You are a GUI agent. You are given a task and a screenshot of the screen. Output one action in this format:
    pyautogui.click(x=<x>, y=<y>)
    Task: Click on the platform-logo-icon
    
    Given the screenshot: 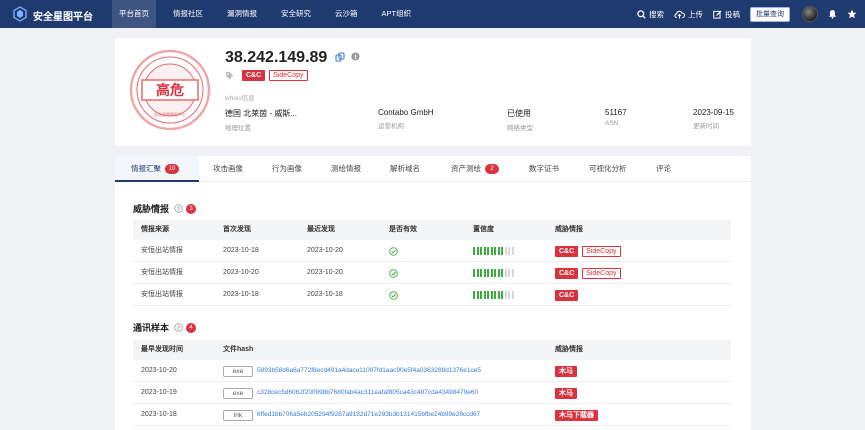 What is the action you would take?
    pyautogui.click(x=20, y=14)
    